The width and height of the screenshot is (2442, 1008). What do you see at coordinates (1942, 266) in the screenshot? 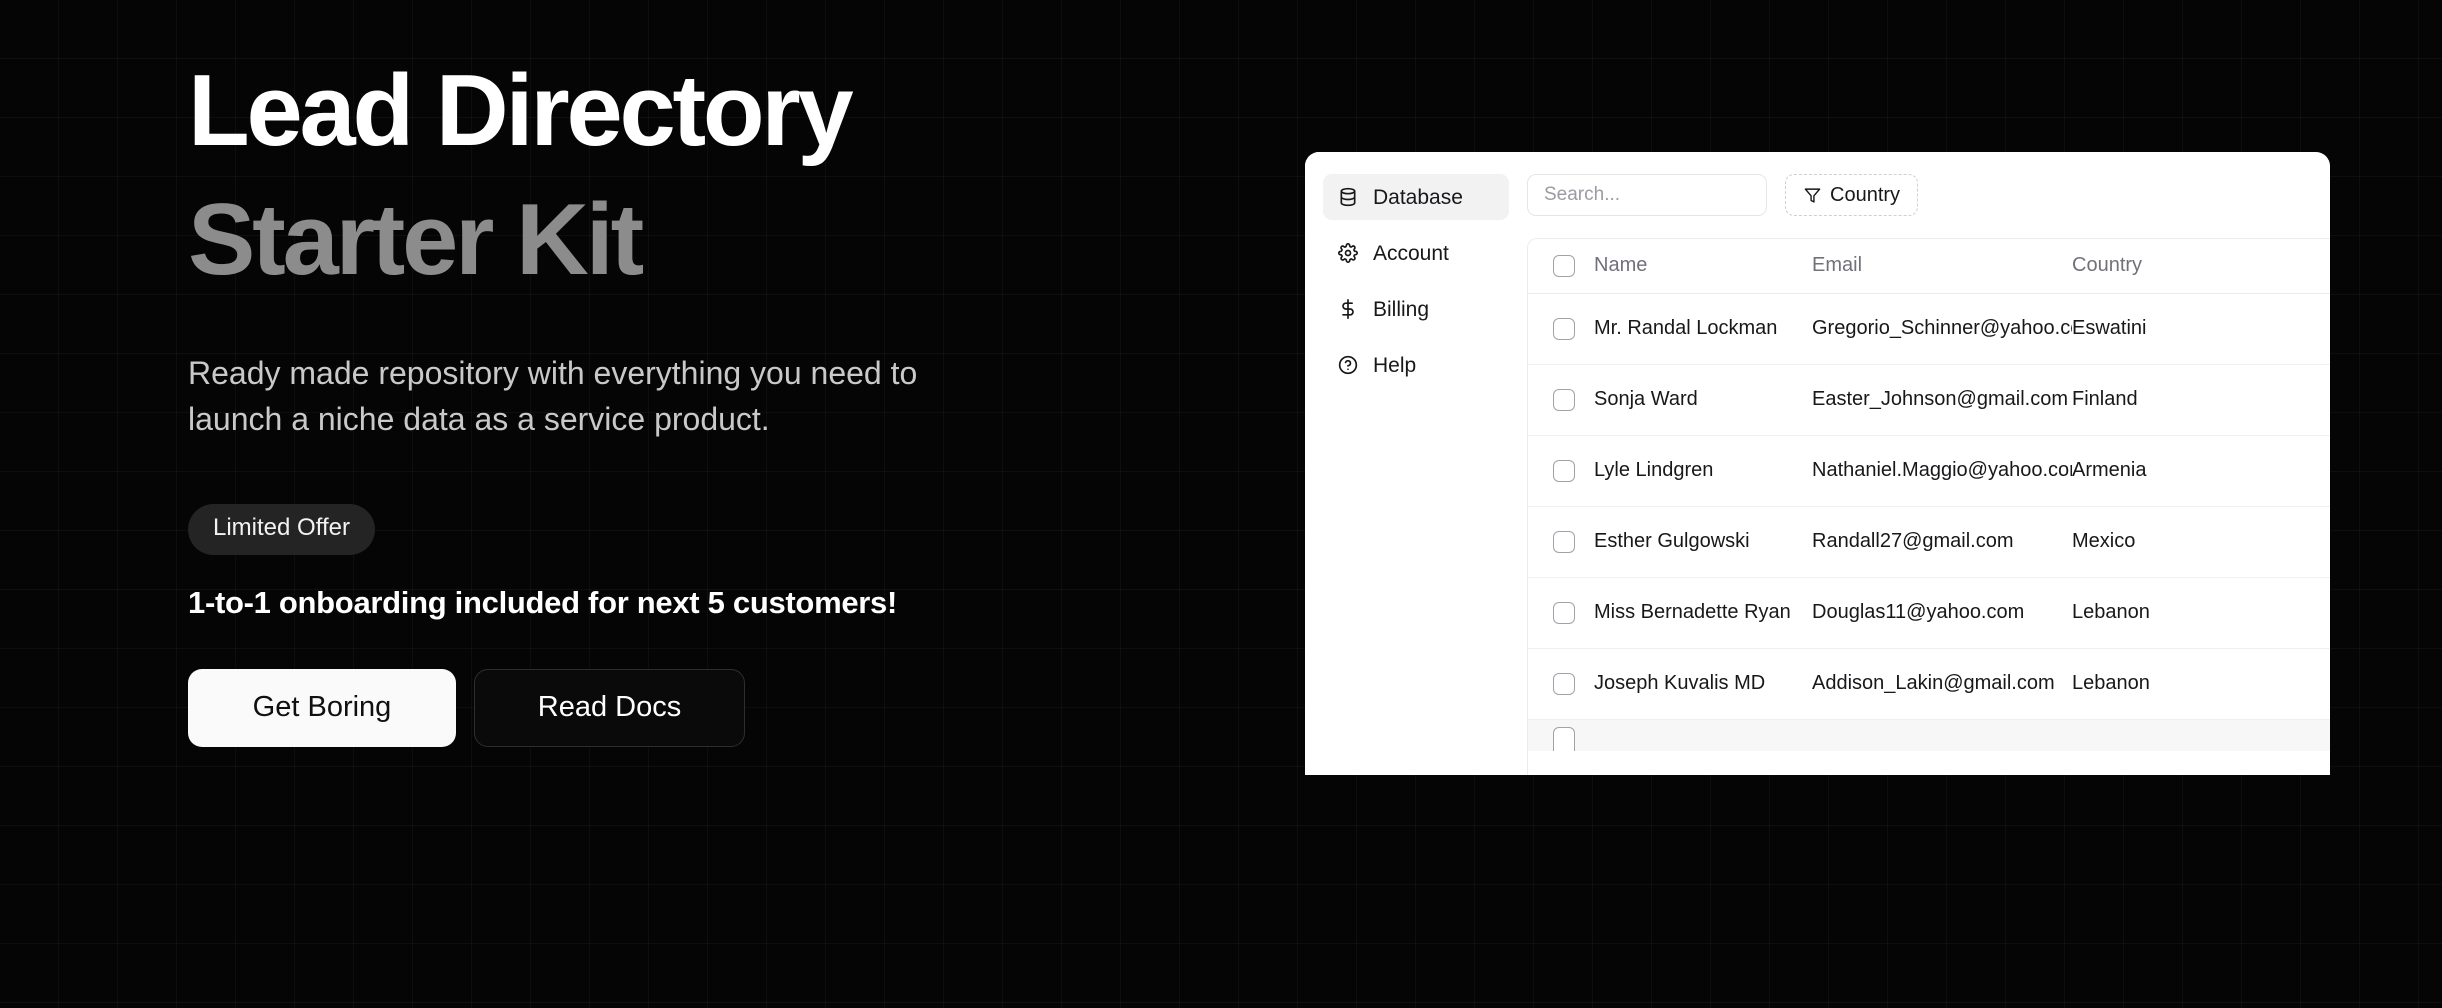
I see `column-header-email: Email` at bounding box center [1942, 266].